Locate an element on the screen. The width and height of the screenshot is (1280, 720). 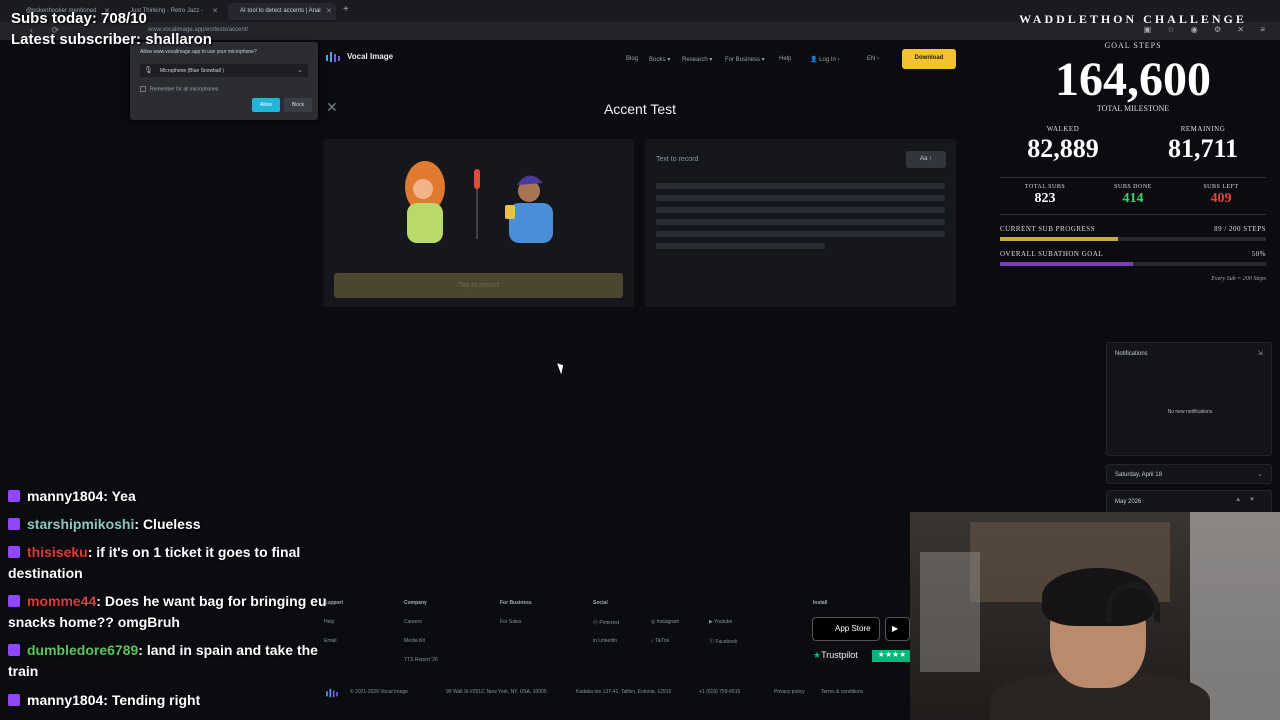
brand-logo: Vocal Image is located at coordinates (359, 57).